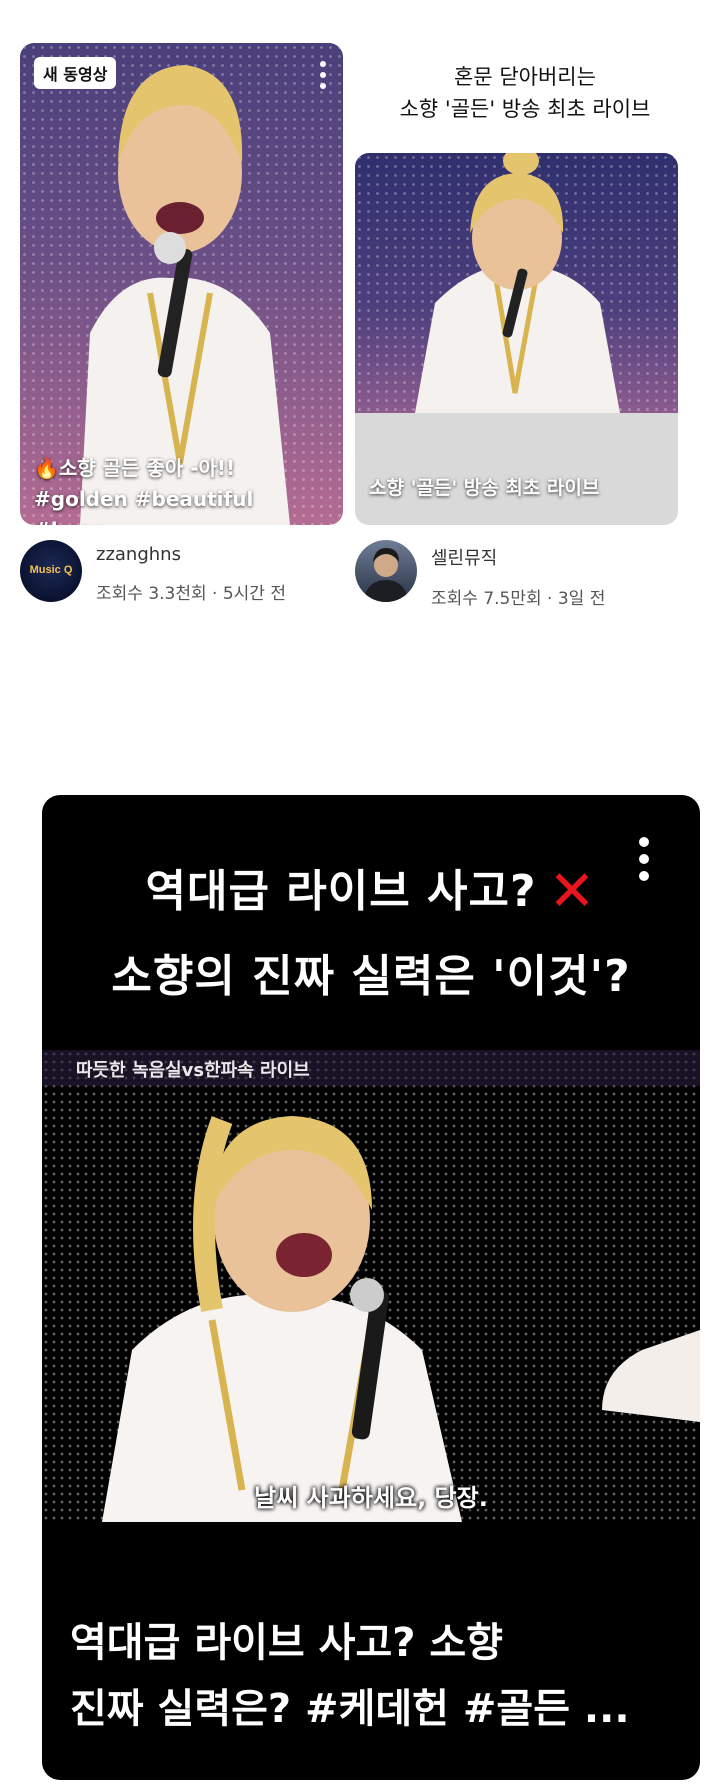 Image resolution: width=714 pixels, height=1785 pixels. I want to click on avatar-portrait, so click(386, 575).